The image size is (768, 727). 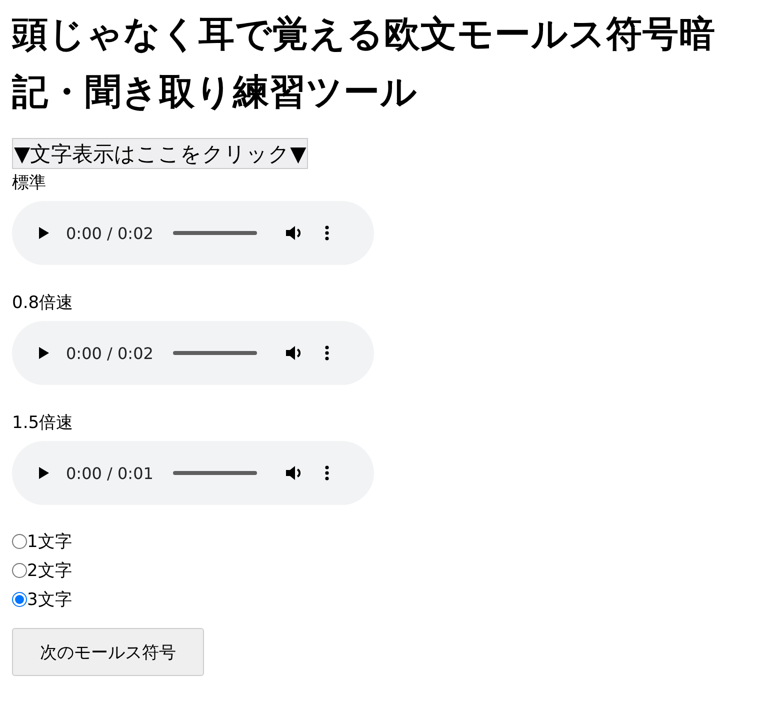 What do you see at coordinates (160, 153) in the screenshot?
I see `toggle-button: ▼文字表示はここをクリック▼` at bounding box center [160, 153].